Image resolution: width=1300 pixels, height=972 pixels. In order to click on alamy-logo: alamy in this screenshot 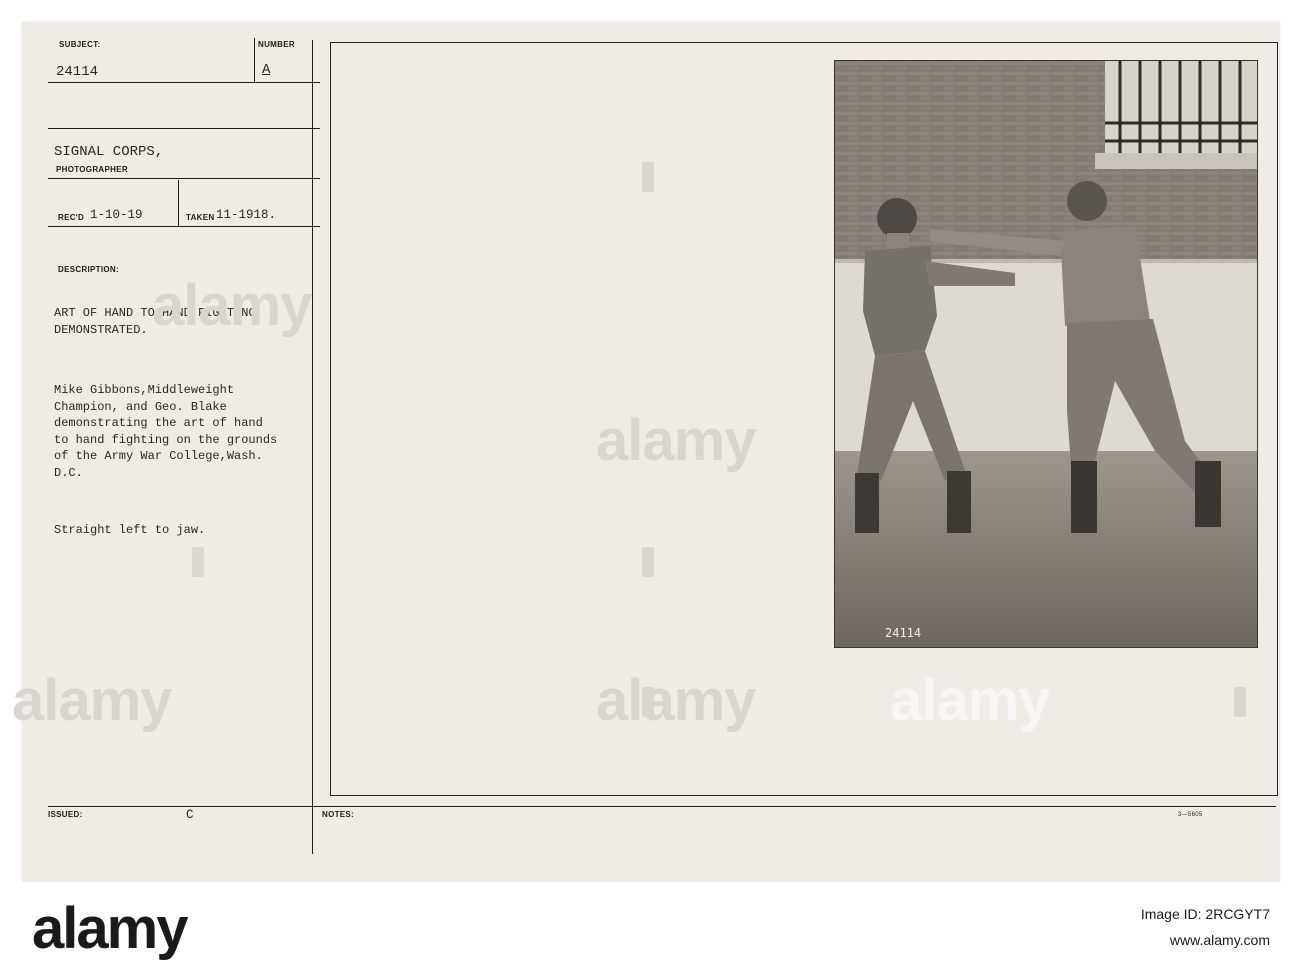, I will do `click(110, 928)`.